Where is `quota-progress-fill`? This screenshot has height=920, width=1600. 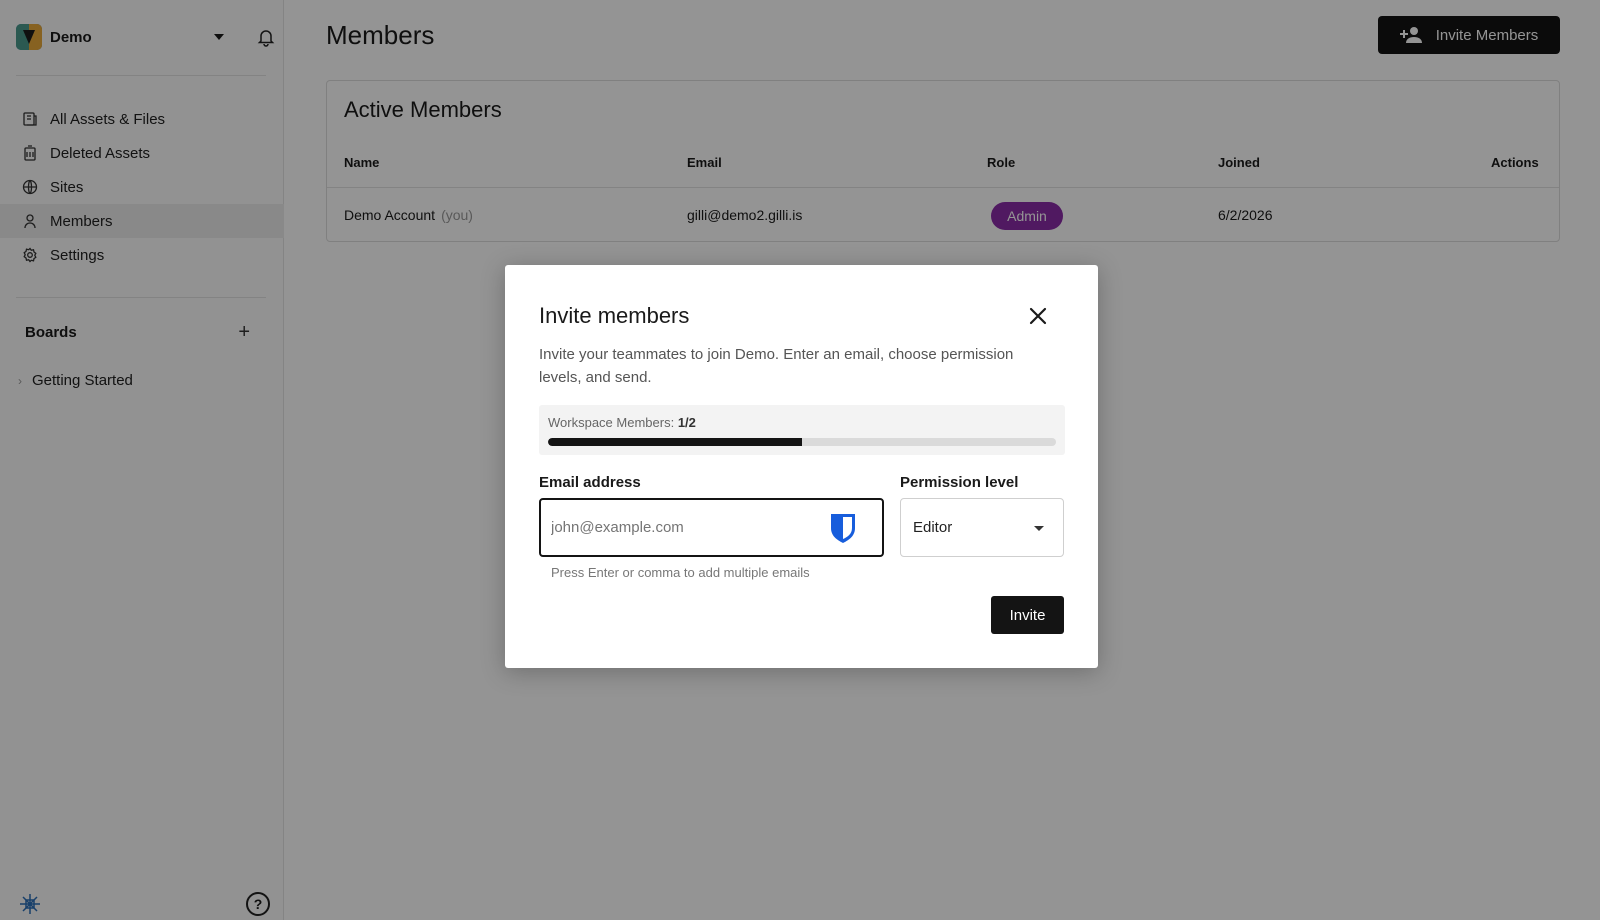 quota-progress-fill is located at coordinates (675, 442).